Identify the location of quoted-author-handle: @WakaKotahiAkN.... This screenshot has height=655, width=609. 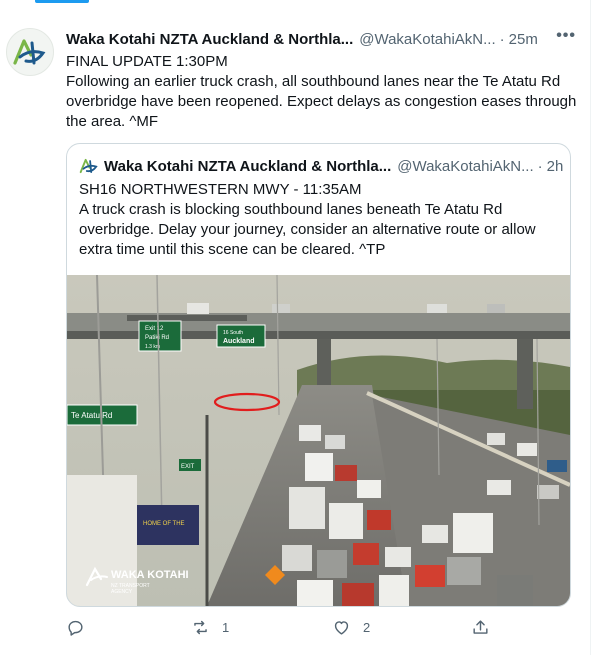
(465, 166).